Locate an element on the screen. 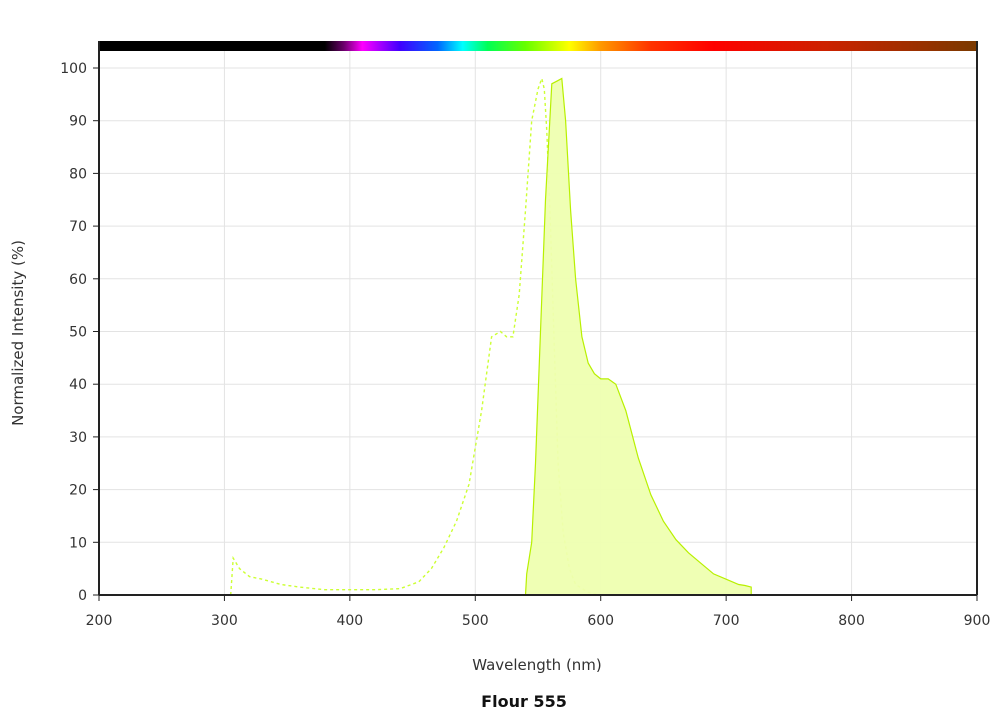 The image size is (1004, 719). y-tick-label: 10 is located at coordinates (78, 543).